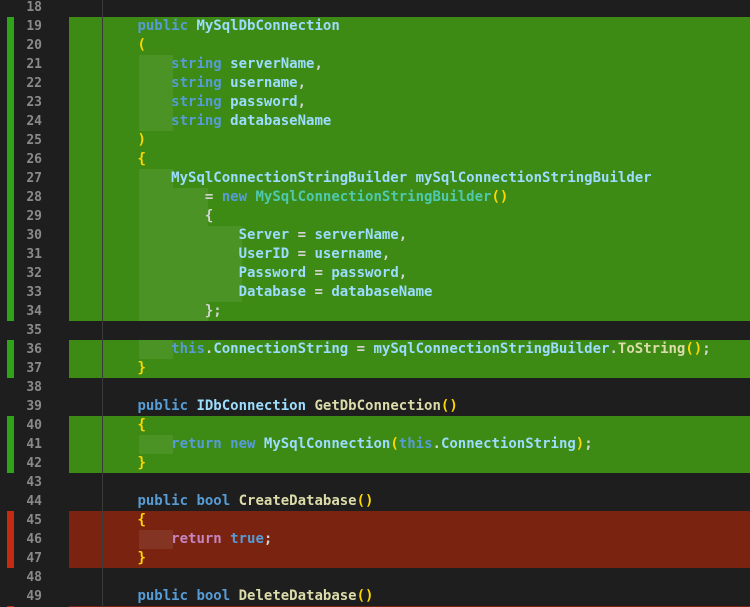 This screenshot has width=750, height=607. Describe the element at coordinates (34, 216) in the screenshot. I see `line-number: 29` at that location.